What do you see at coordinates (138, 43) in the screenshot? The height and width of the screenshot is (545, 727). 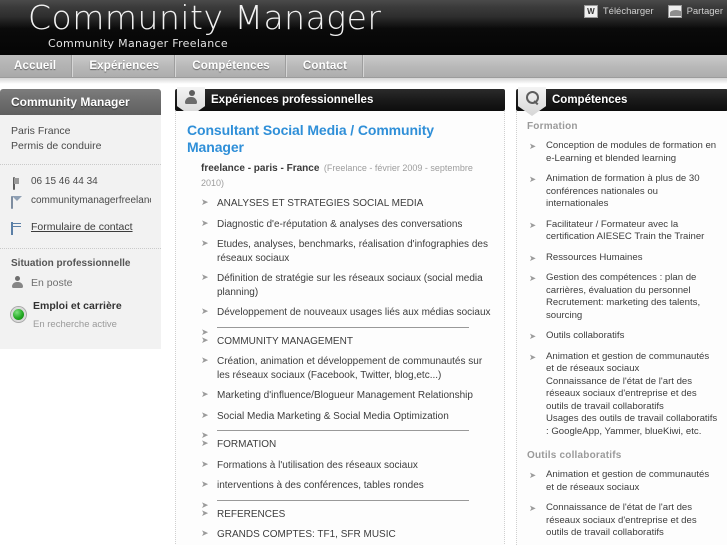 I see `site-subtitle: Community Manager Freelance` at bounding box center [138, 43].